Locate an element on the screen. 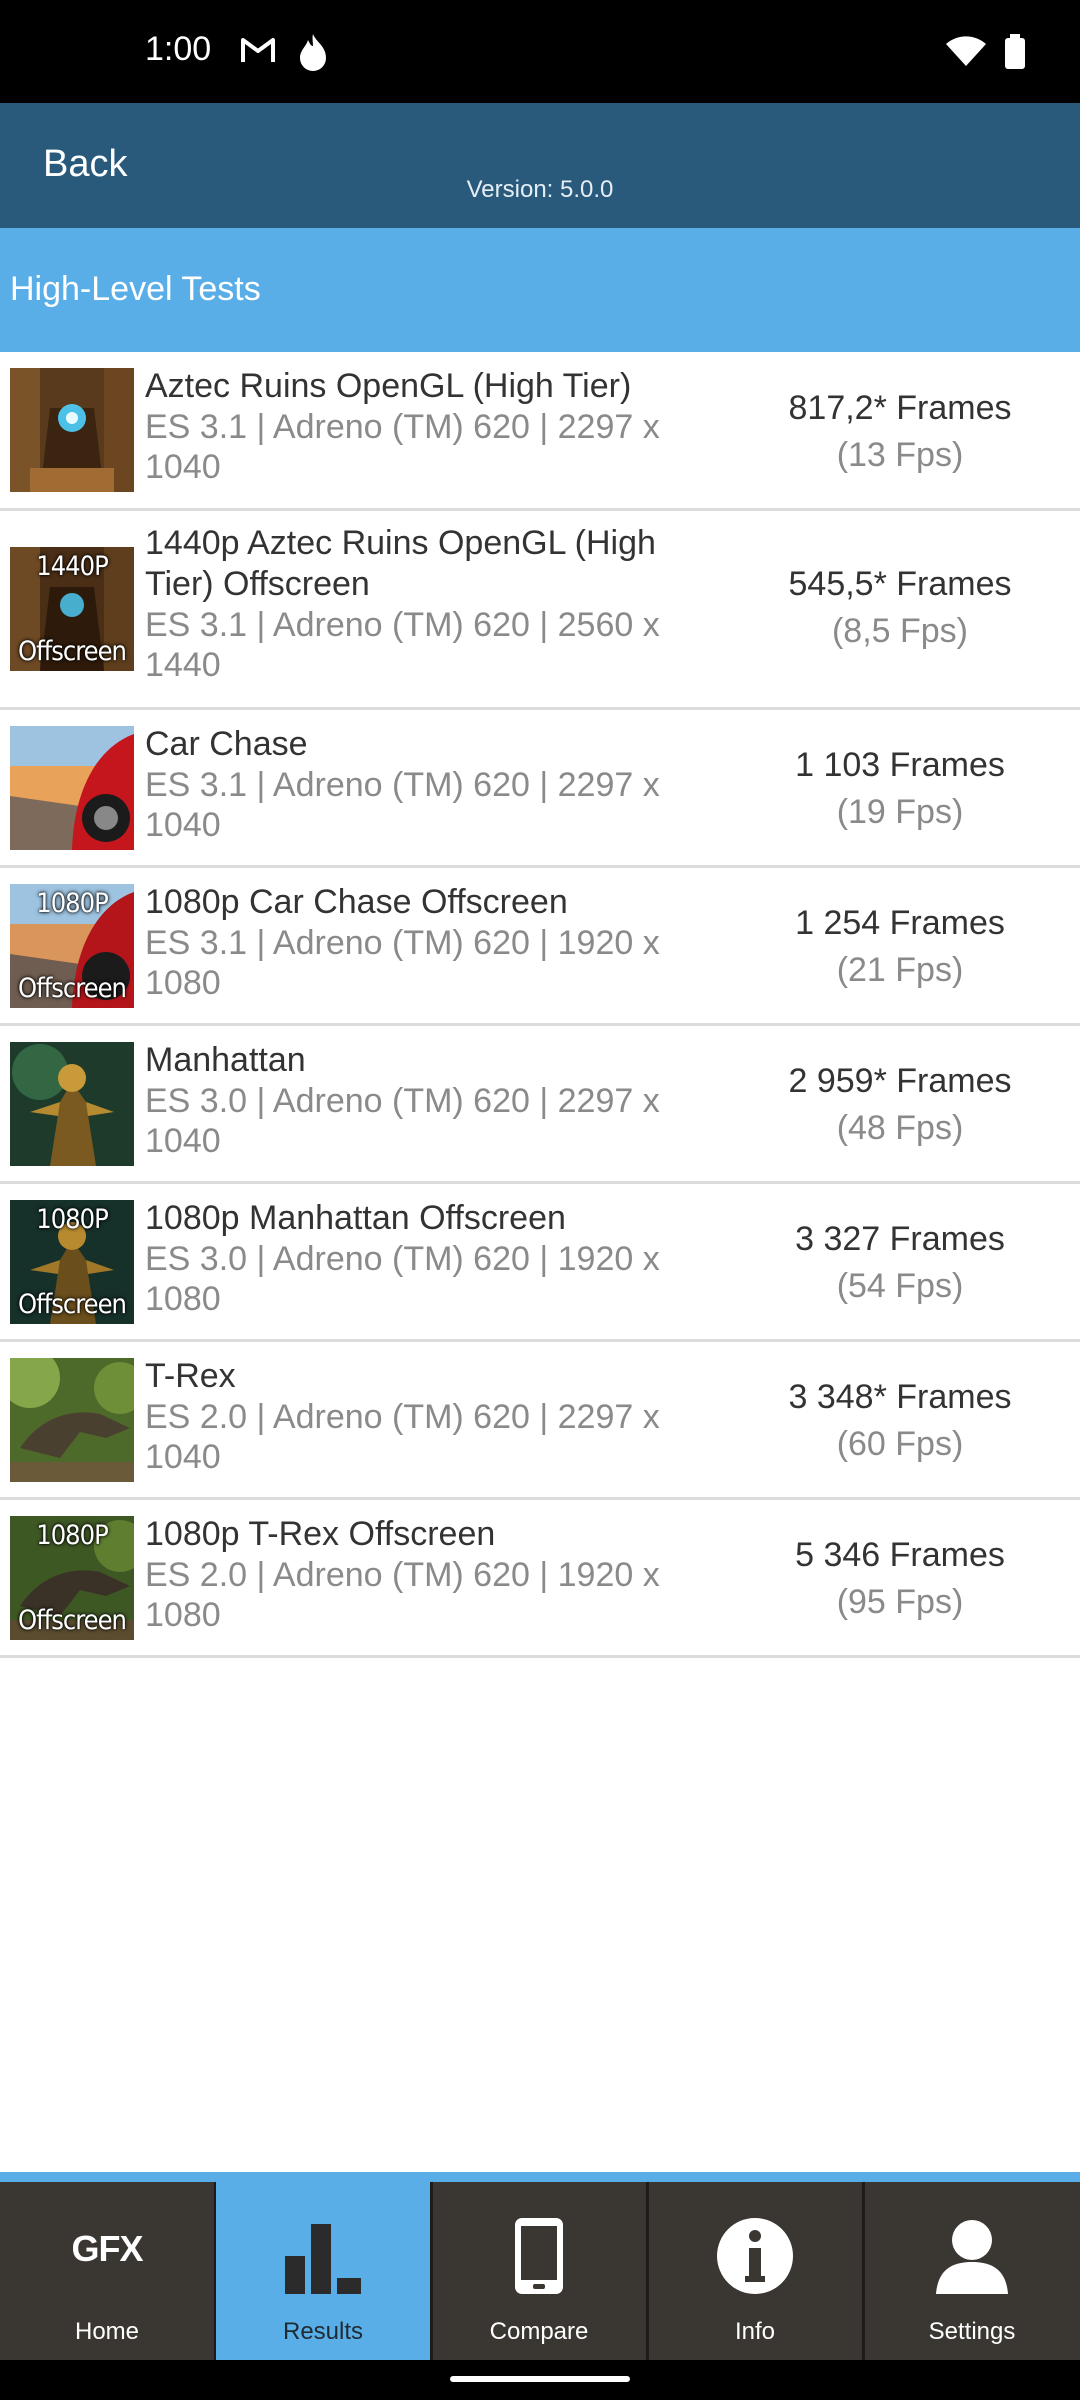 This screenshot has width=1080, height=2400. info-icon is located at coordinates (755, 2258).